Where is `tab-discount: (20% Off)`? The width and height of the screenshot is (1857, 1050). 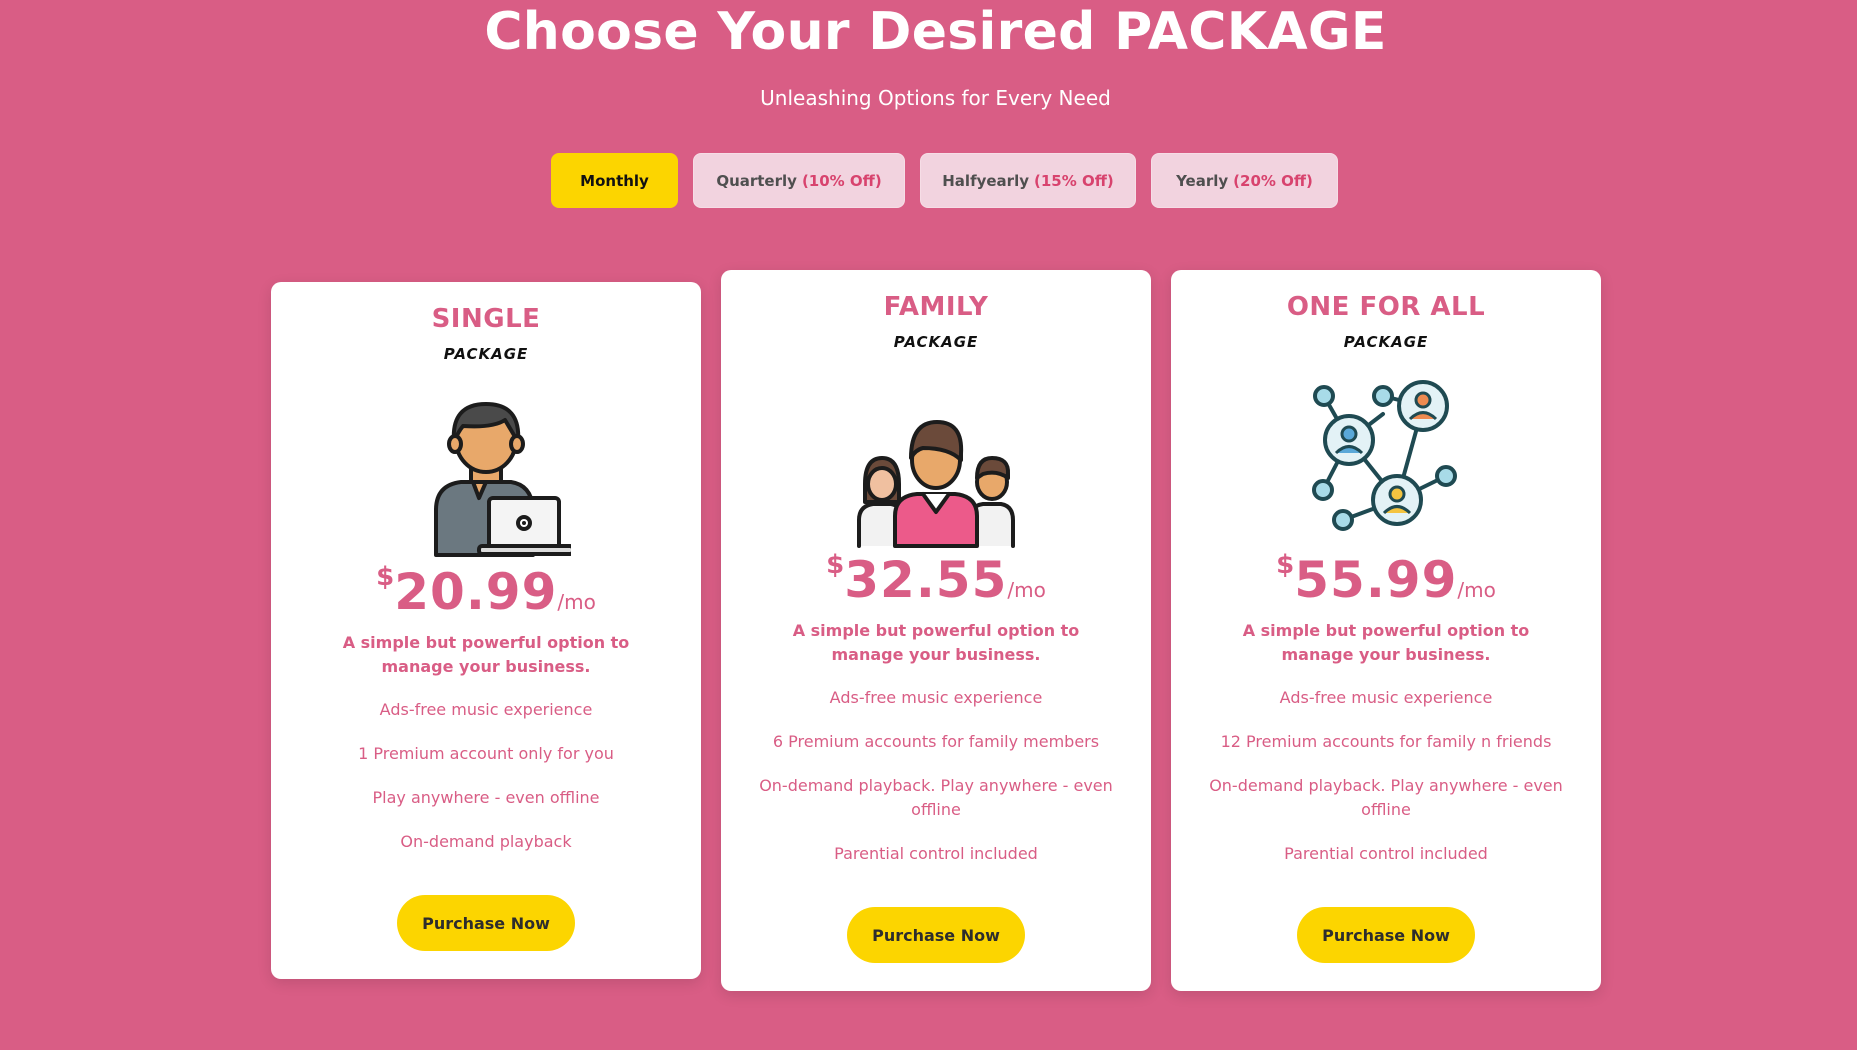
tab-discount: (20% Off) is located at coordinates (1273, 180).